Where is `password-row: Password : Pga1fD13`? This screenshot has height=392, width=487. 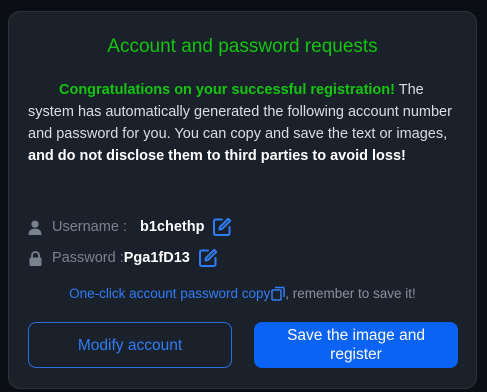 password-row: Password : Pga1fD13 is located at coordinates (123, 258).